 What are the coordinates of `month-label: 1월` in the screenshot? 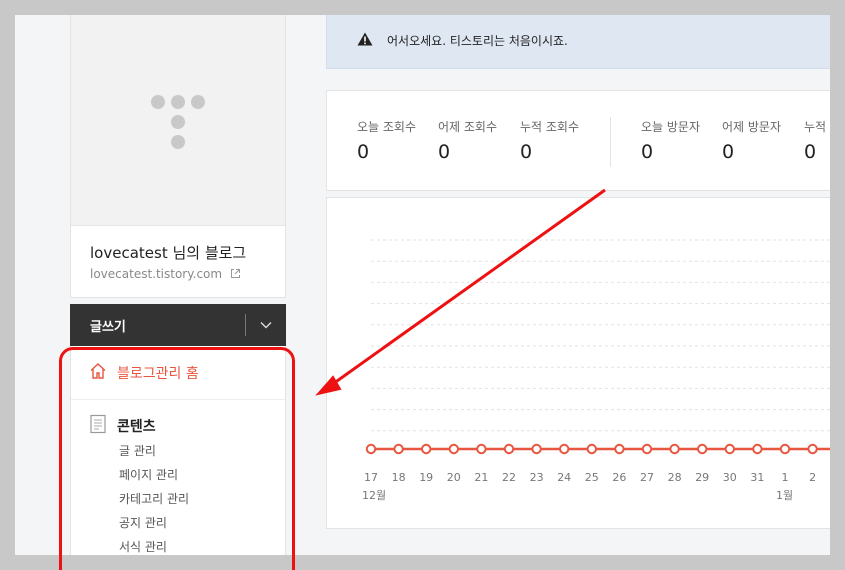 It's located at (784, 495).